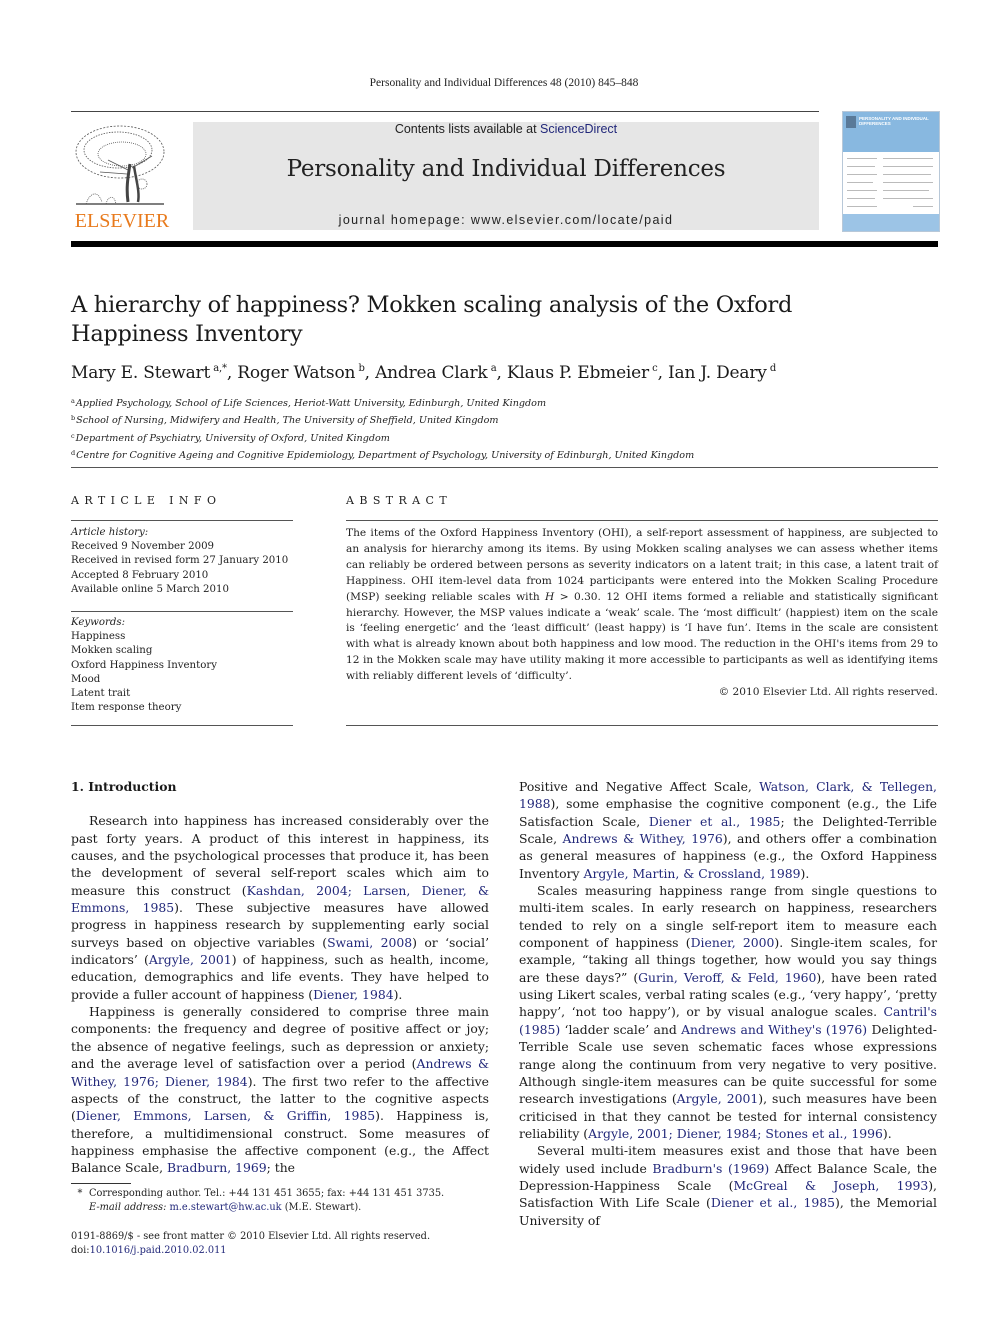  Describe the element at coordinates (101, 694) in the screenshot. I see `keyword: Latent trait` at that location.